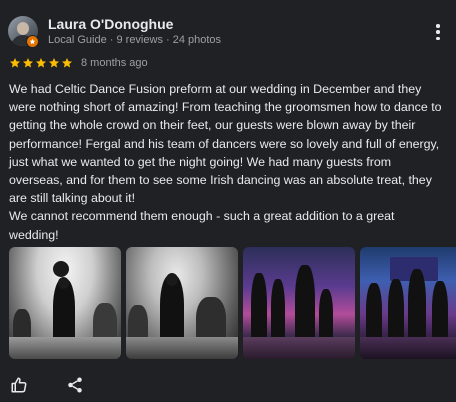 Image resolution: width=456 pixels, height=402 pixels. What do you see at coordinates (32, 41) in the screenshot?
I see `local-guide-badge-icon` at bounding box center [32, 41].